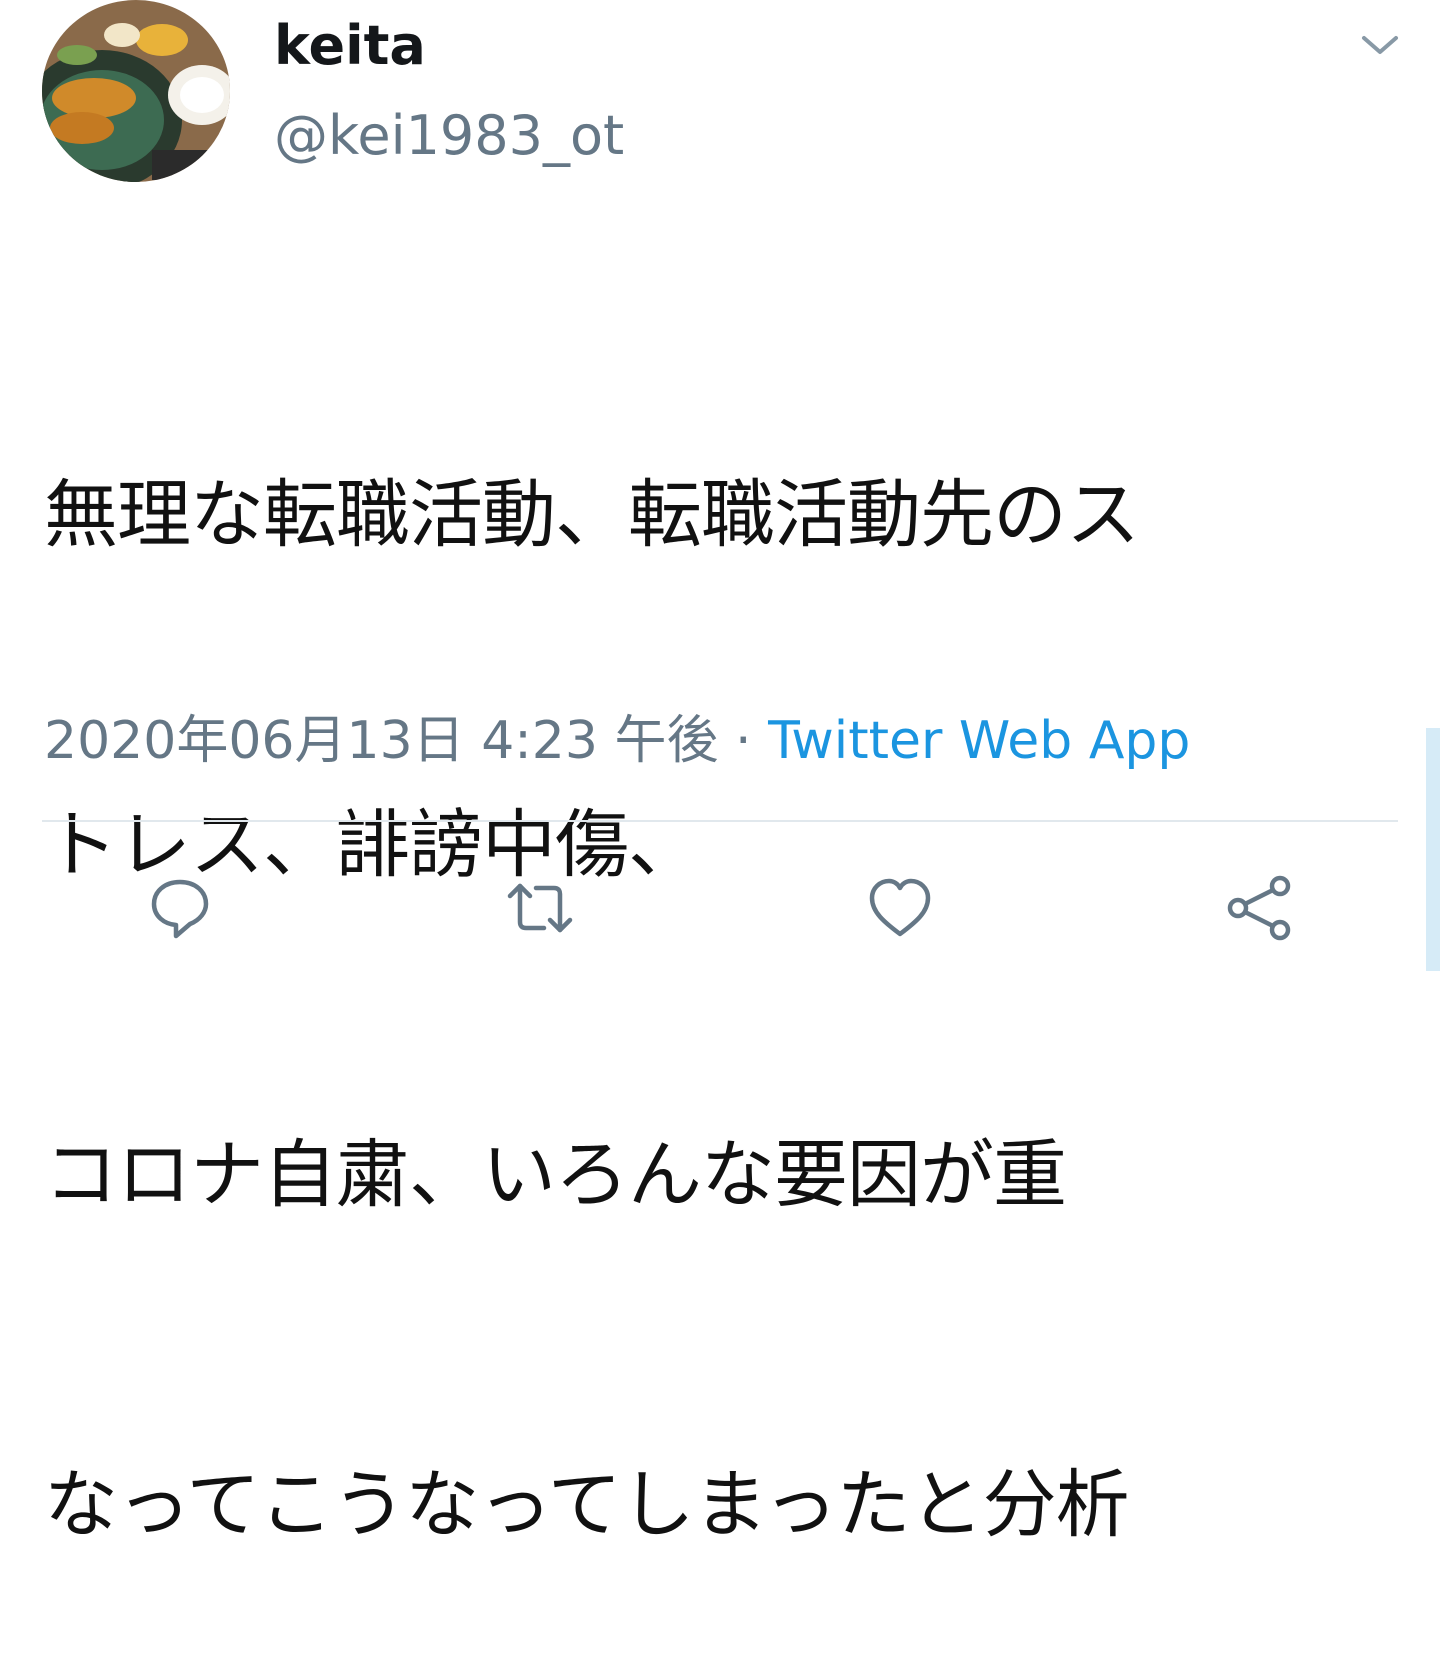 The width and height of the screenshot is (1440, 1670). I want to click on tweet-text-line: トレス、誹謗中傷、, so click(373, 845).